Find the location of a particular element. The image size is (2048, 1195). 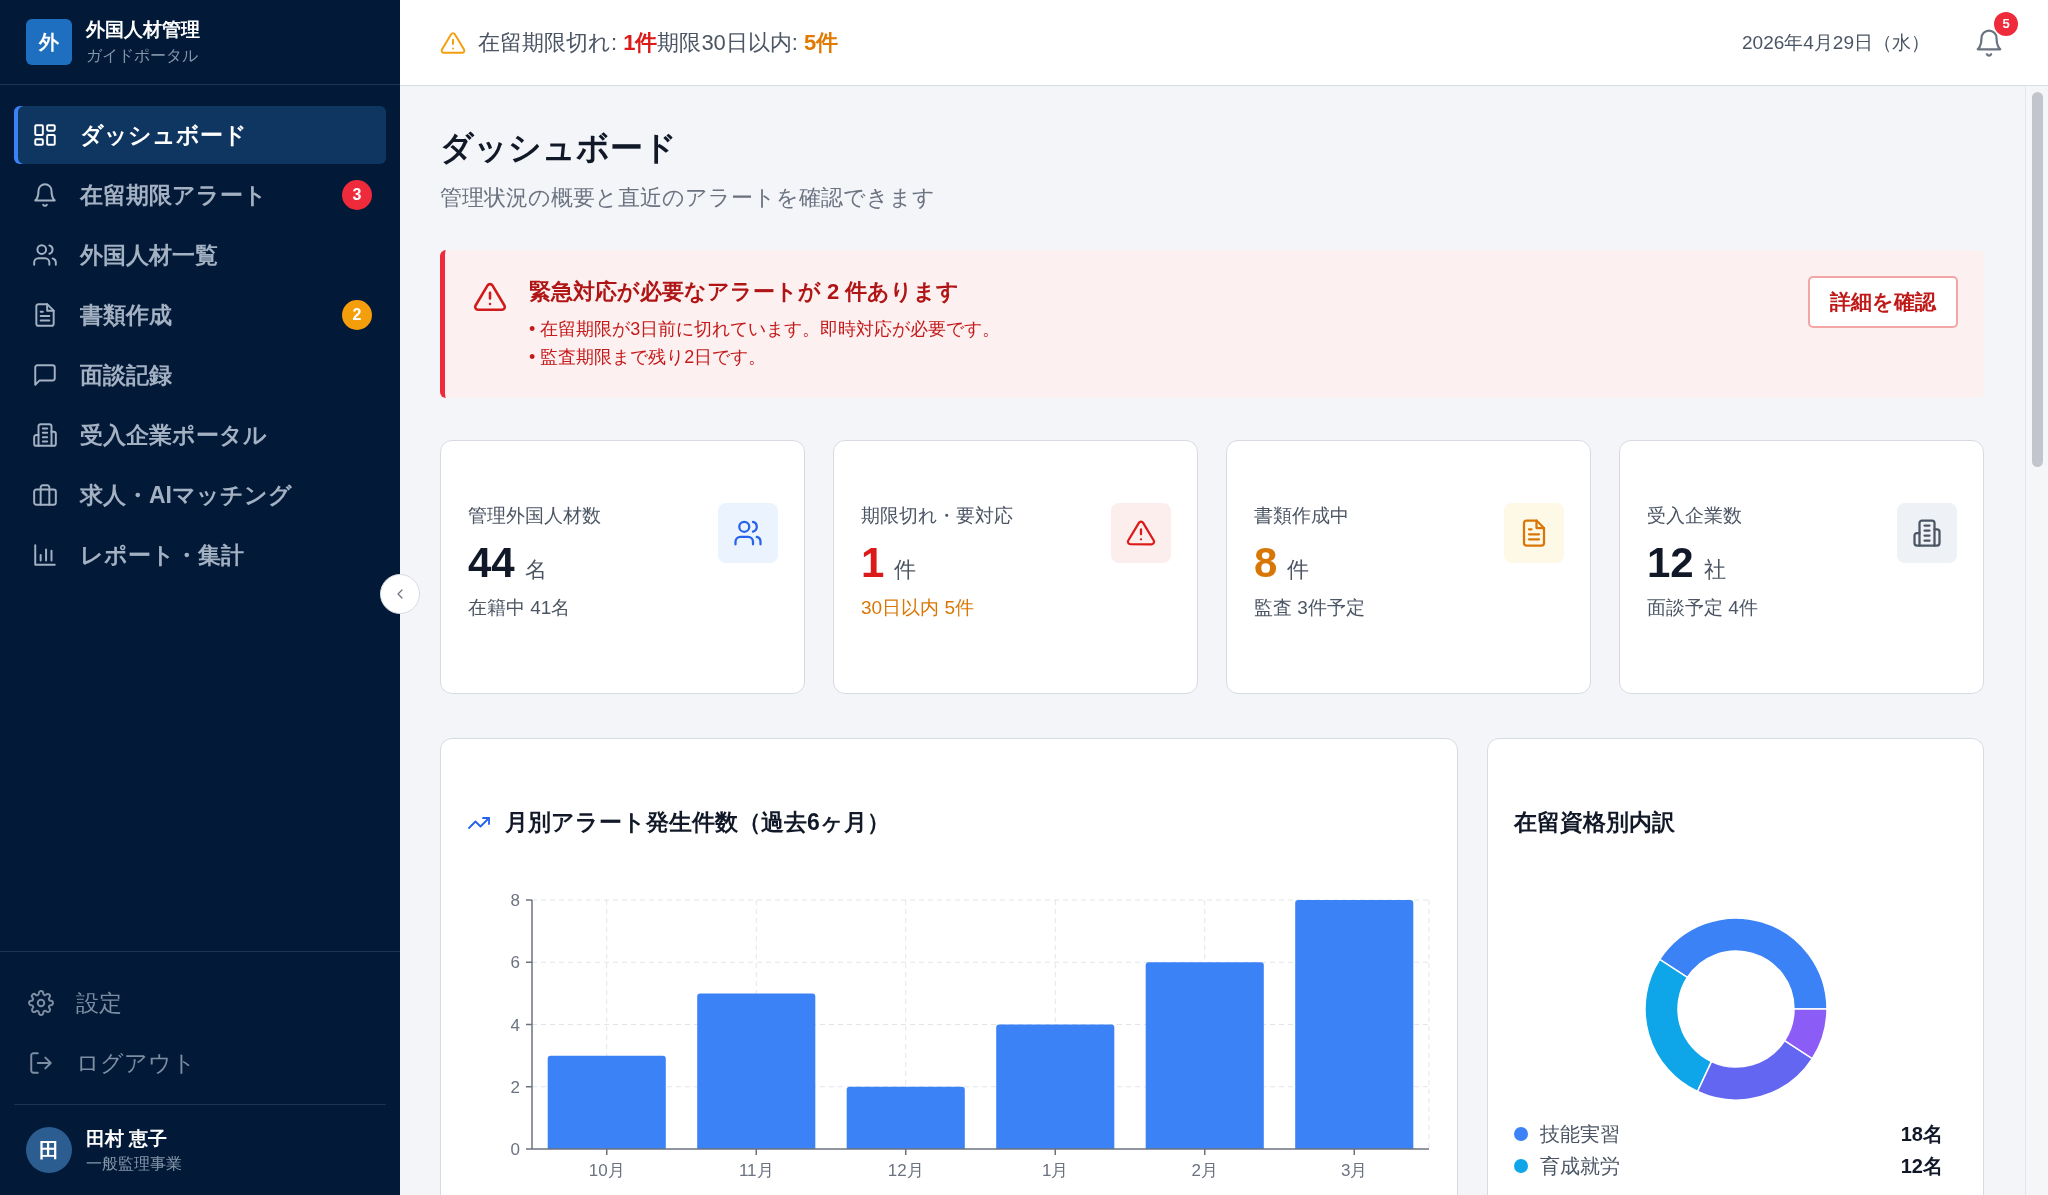

nav-item: レポート・集計 is located at coordinates (200, 555).